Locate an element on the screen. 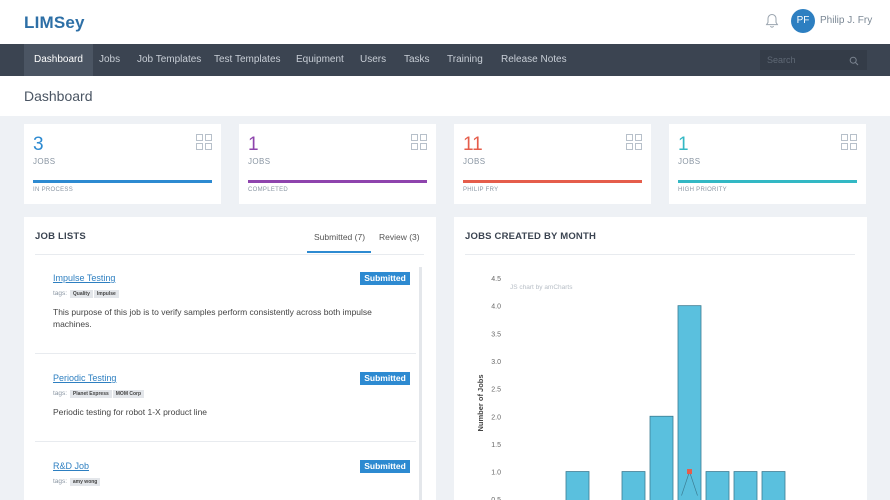  chart-marker is located at coordinates (689, 472).